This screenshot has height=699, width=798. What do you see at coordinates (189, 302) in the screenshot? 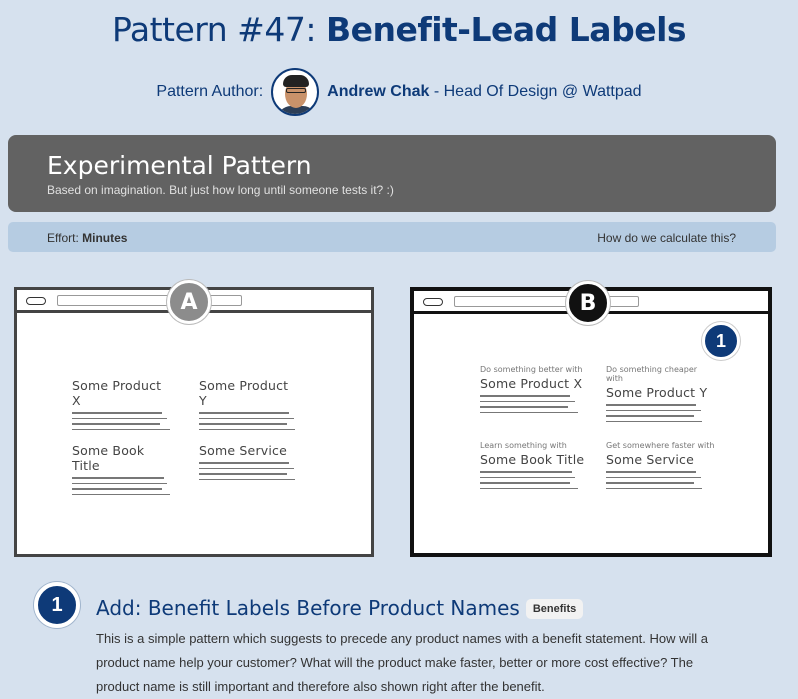
I see `variant-badge-a: A` at bounding box center [189, 302].